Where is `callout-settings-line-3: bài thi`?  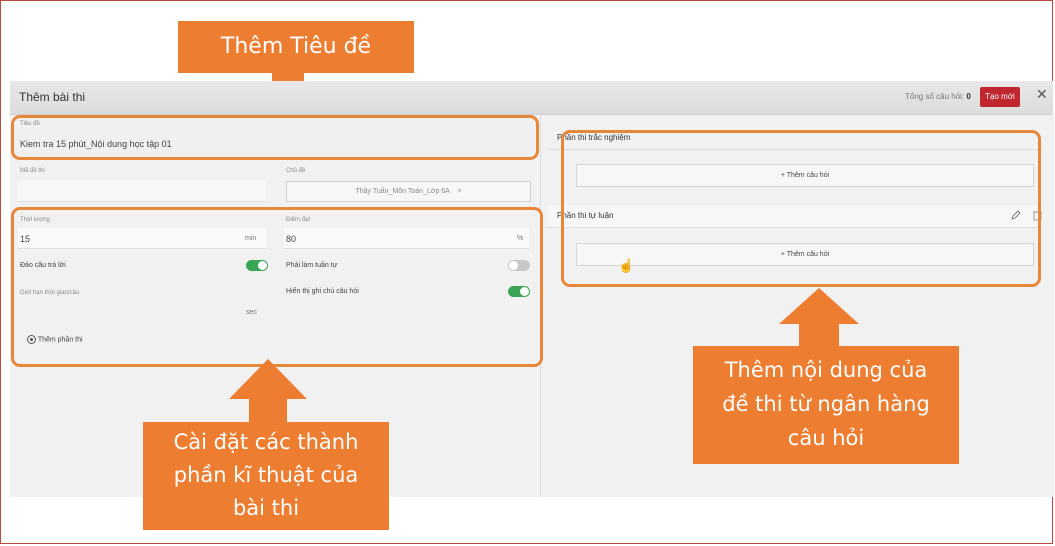
callout-settings-line-3: bài thi is located at coordinates (266, 508).